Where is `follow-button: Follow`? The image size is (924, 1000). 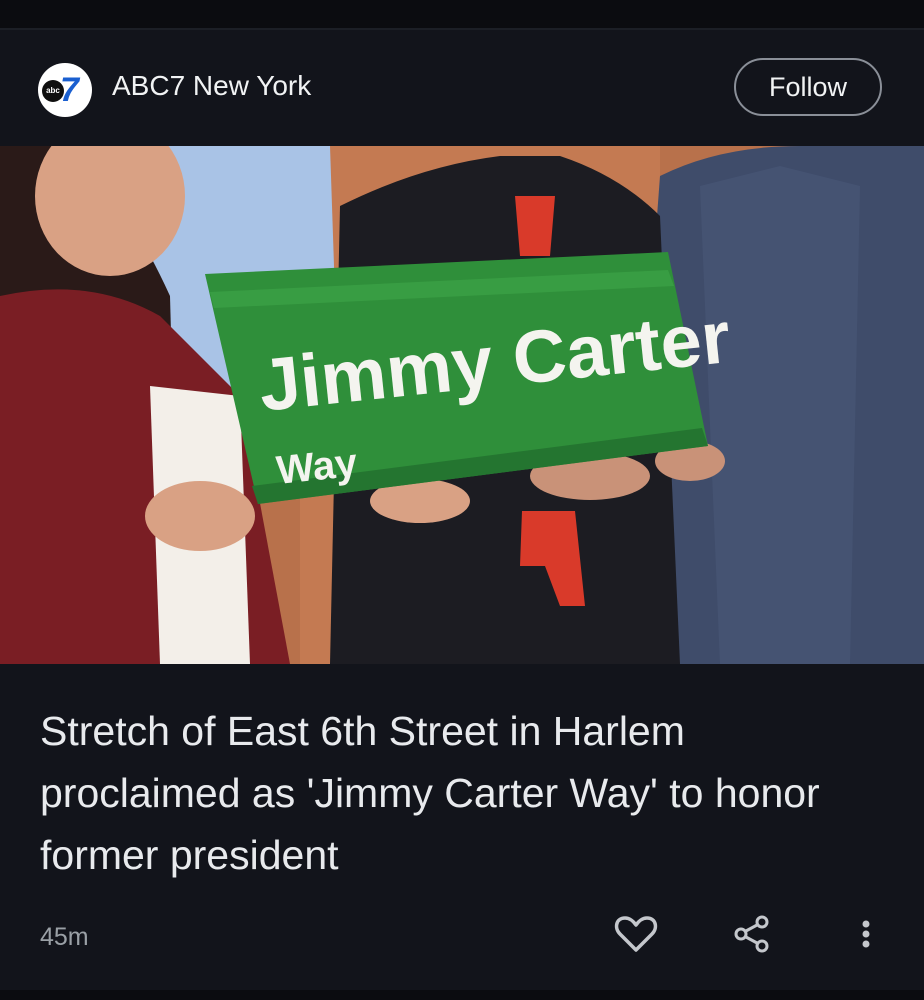 follow-button: Follow is located at coordinates (808, 87).